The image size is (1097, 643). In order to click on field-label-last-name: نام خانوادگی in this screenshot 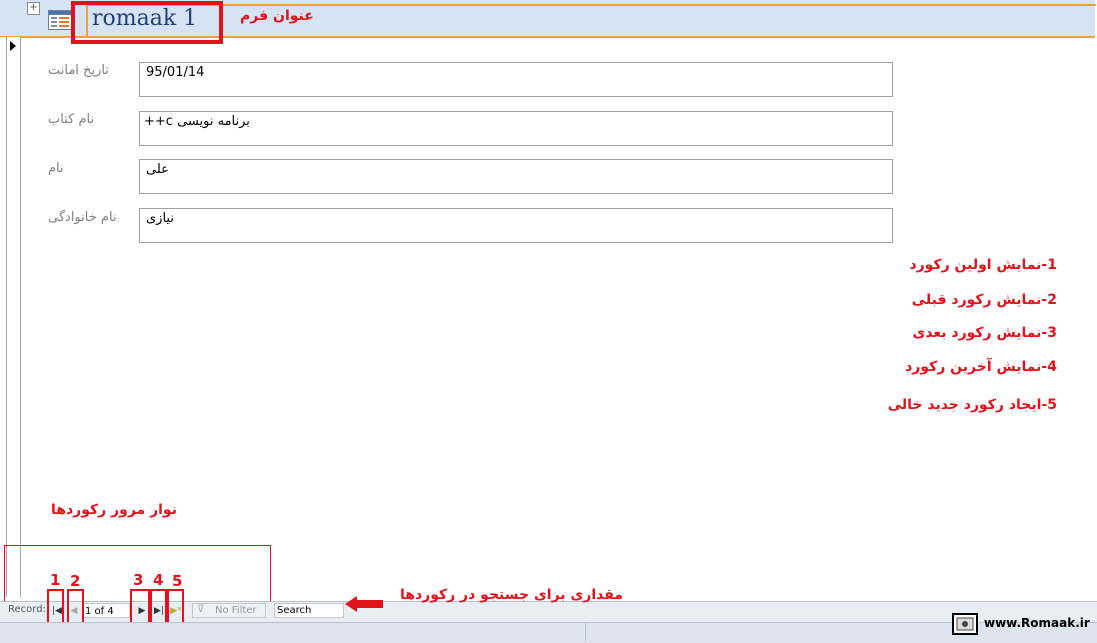, I will do `click(82, 217)`.